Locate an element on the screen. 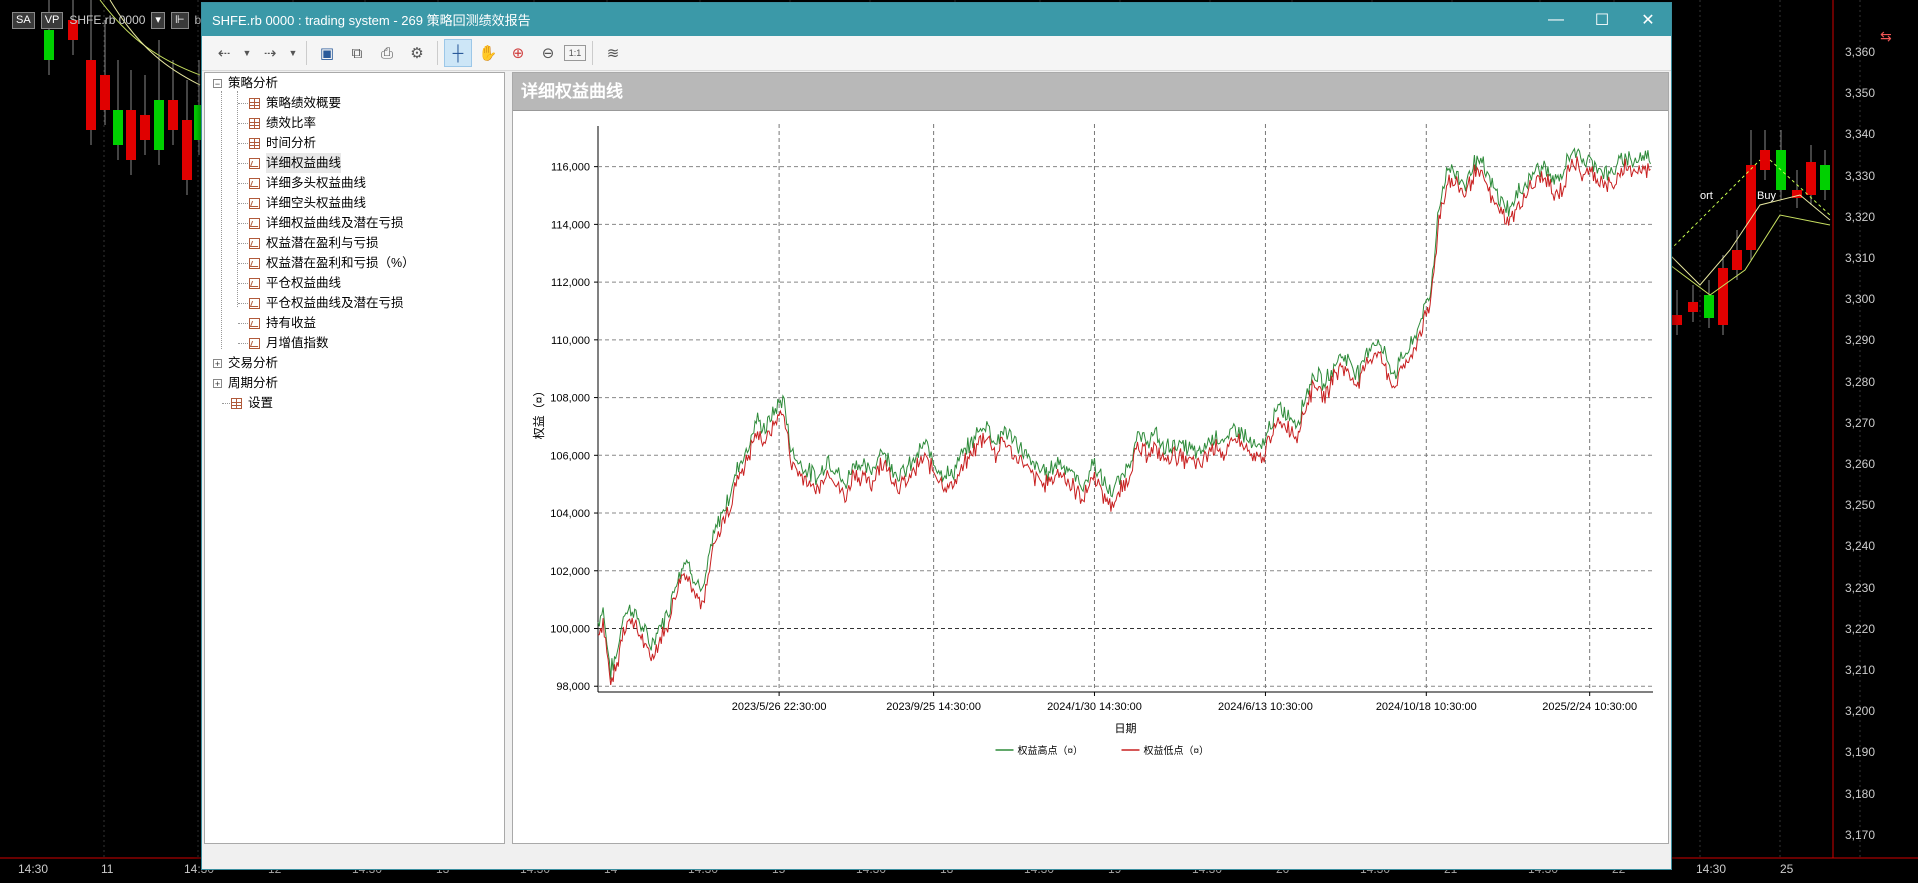 This screenshot has width=1918, height=883. tree-node-report-9: 权益潜在盈利和亏损（%） is located at coordinates (332, 263).